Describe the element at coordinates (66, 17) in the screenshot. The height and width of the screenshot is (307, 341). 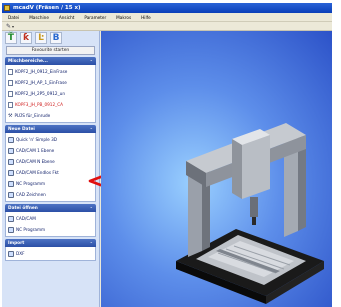
I see `menu-ansicht: Ansicht` at that location.